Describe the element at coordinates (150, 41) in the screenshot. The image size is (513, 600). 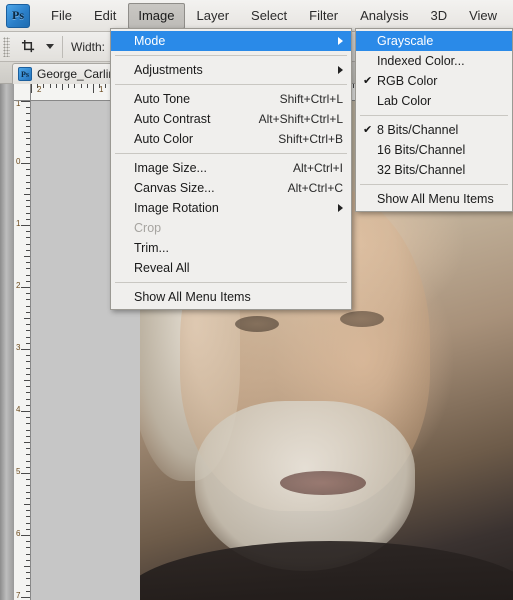
I see `menu-item-label: Mode` at that location.